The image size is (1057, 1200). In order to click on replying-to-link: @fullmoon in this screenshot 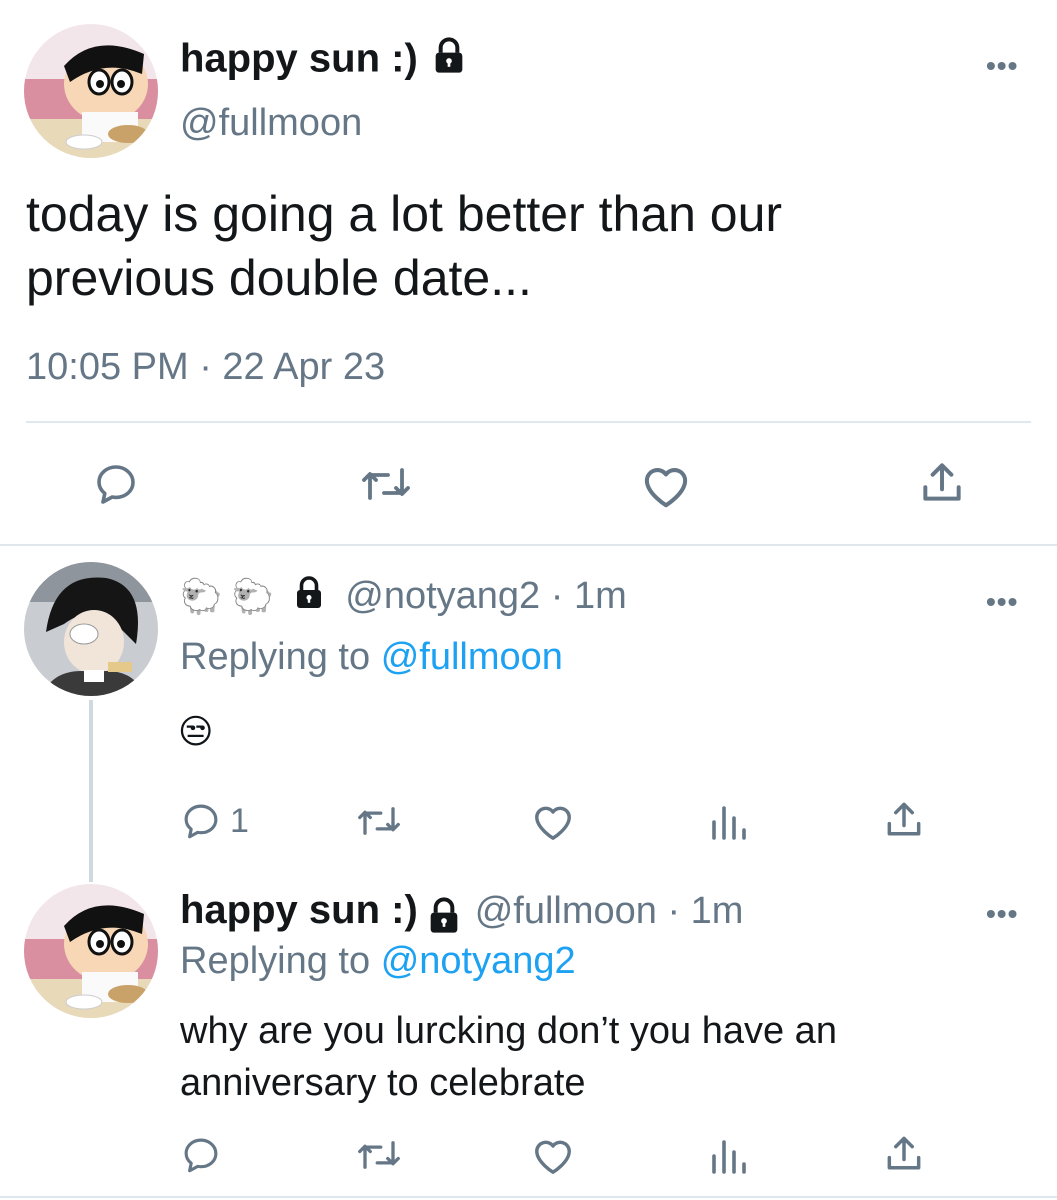, I will do `click(472, 657)`.